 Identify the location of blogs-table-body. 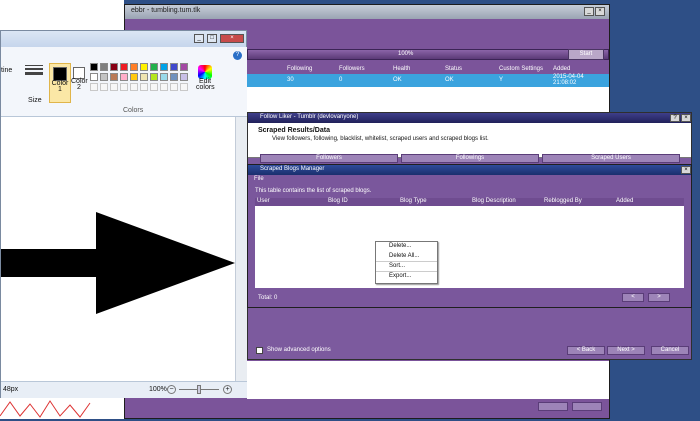
(469, 247).